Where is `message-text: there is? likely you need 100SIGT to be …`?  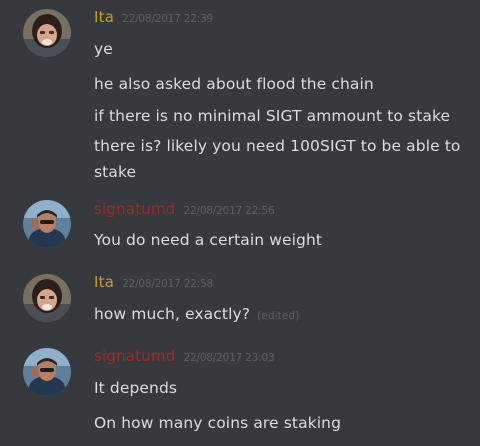
message-text: there is? likely you need 100SIGT to be … is located at coordinates (277, 159).